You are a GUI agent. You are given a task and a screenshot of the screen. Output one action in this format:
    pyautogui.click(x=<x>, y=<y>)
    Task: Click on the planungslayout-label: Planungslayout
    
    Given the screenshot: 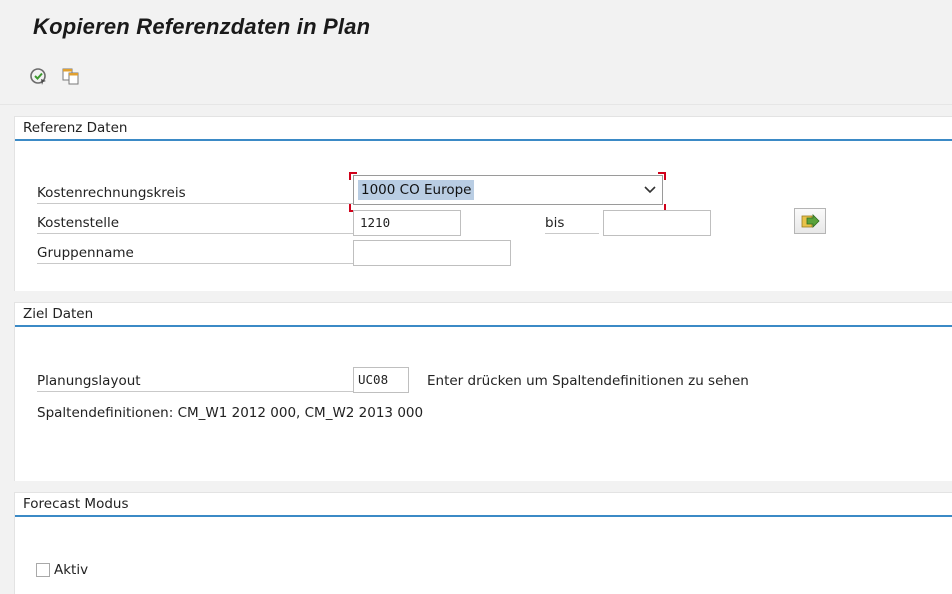 What is the action you would take?
    pyautogui.click(x=199, y=381)
    